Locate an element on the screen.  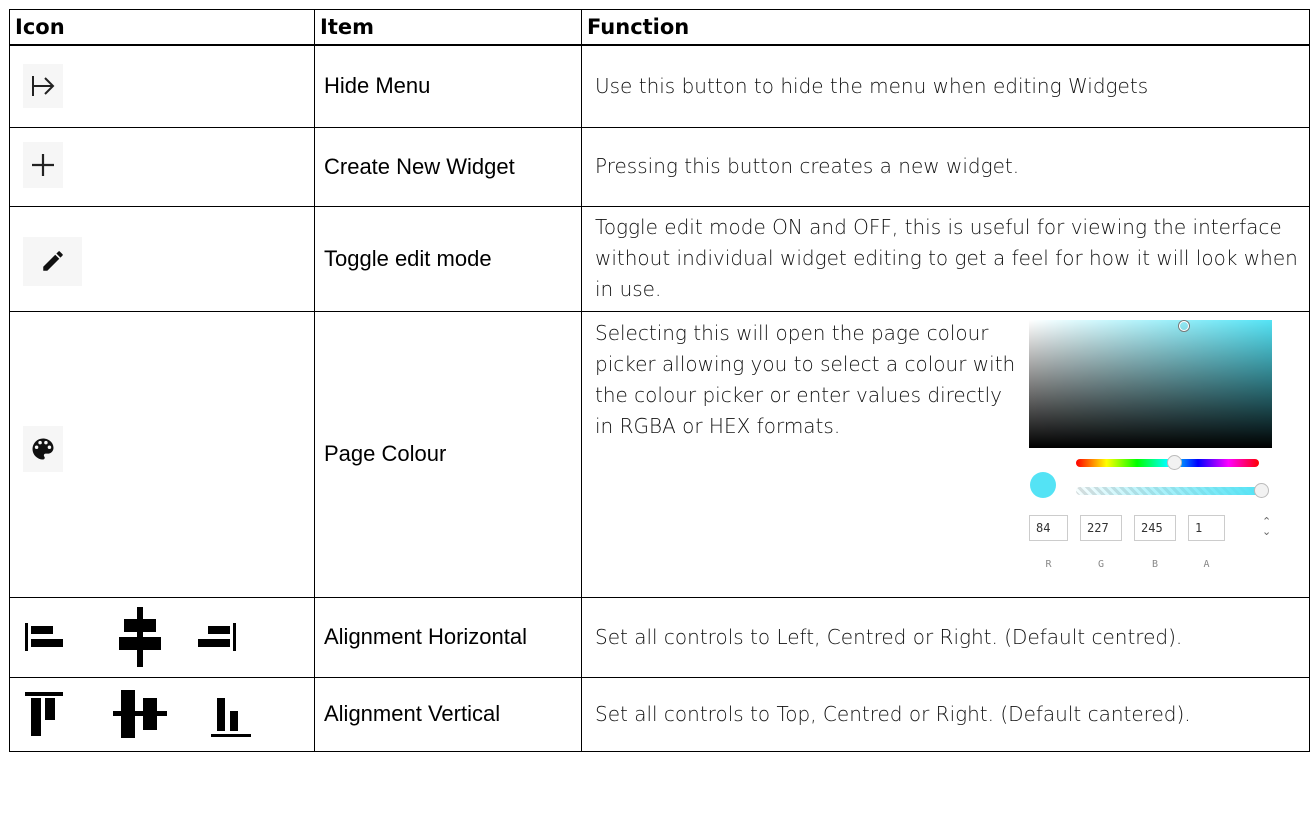
pencil-icon is located at coordinates (52, 261).